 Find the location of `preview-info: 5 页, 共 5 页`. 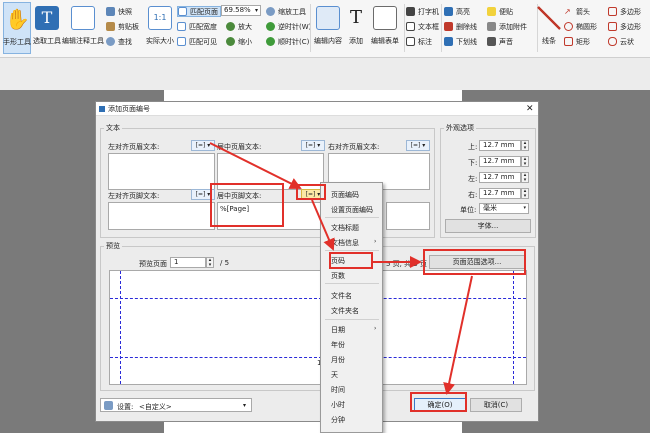

preview-info: 5 页, 共 5 页 is located at coordinates (407, 264).